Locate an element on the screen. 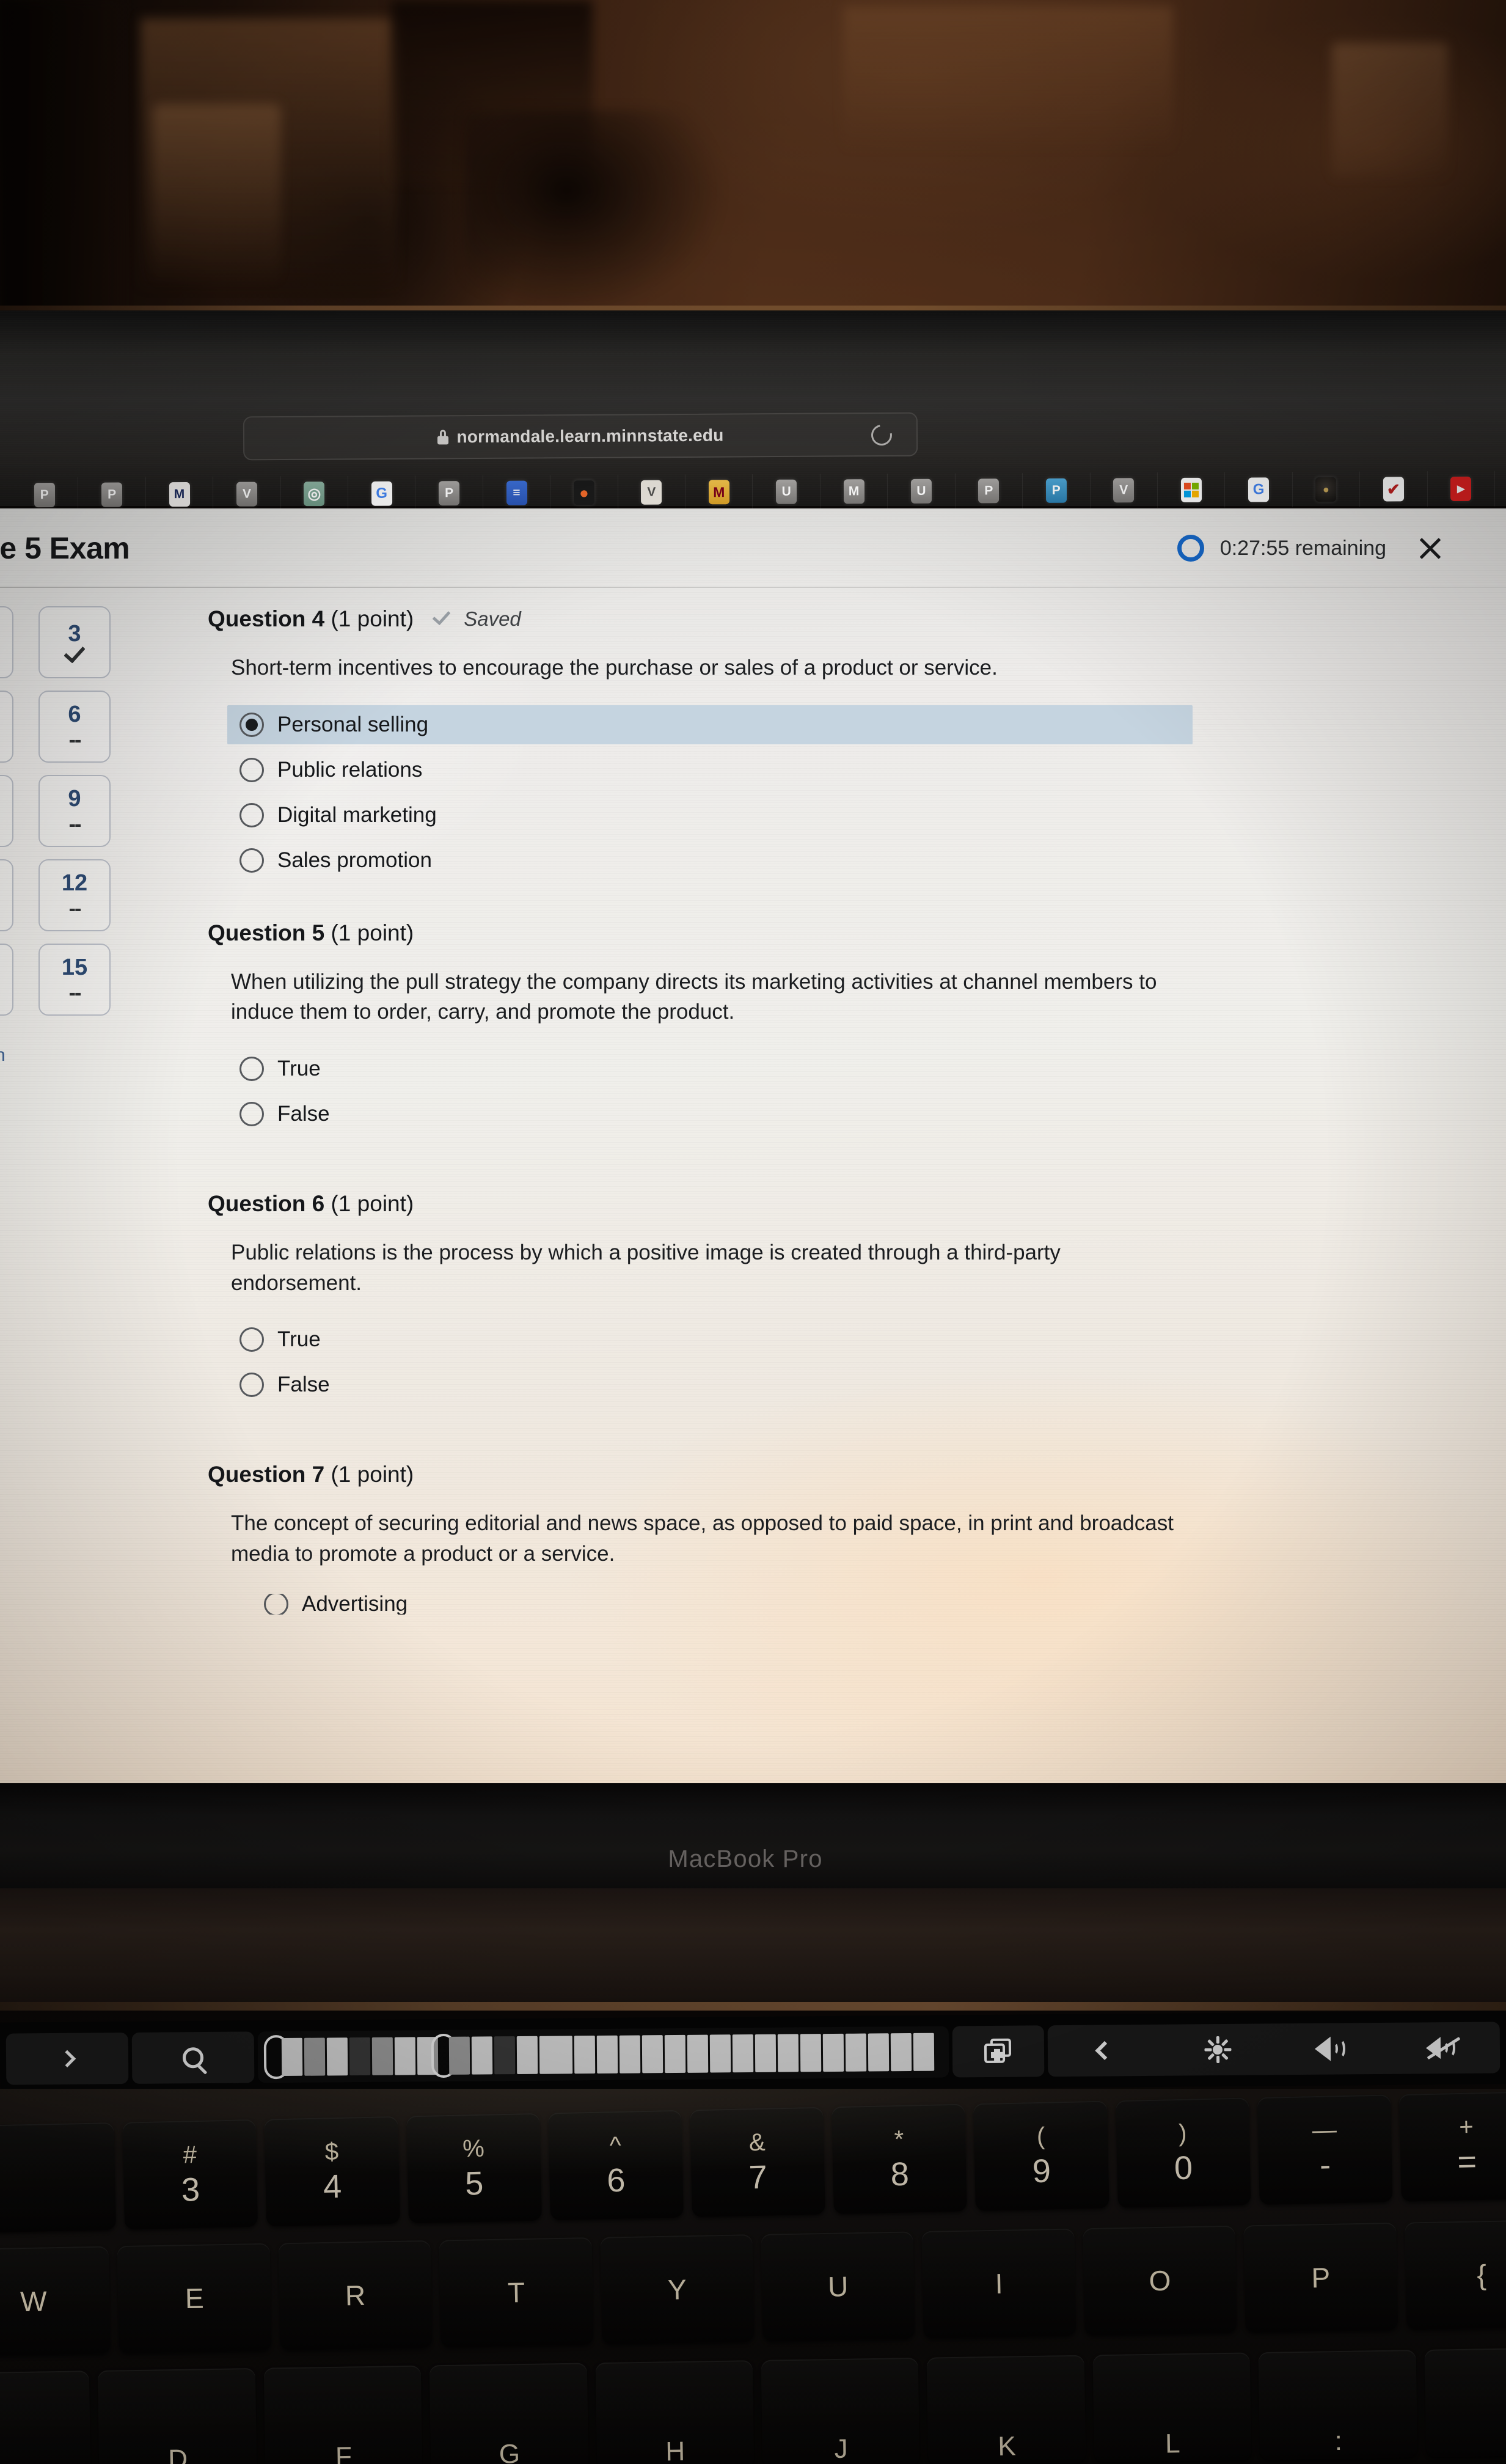  question-nav-button-14: 14-- is located at coordinates (7, 980).